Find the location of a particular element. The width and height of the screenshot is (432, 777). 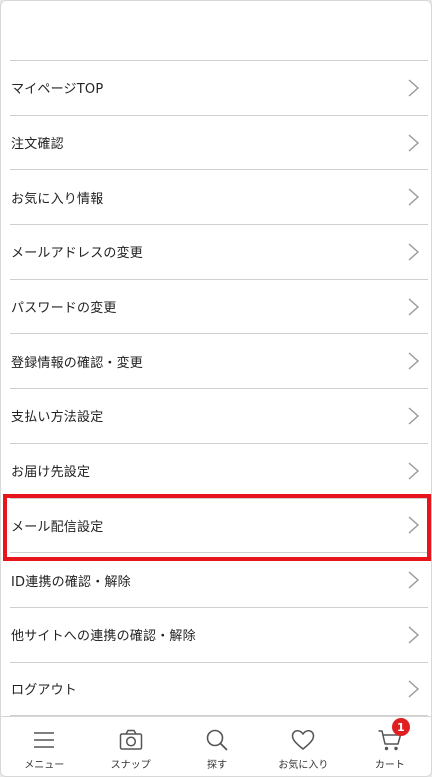

bottom-navigation: メニュー スナップ 探す お気に入り 1 カート is located at coordinates (216, 746).